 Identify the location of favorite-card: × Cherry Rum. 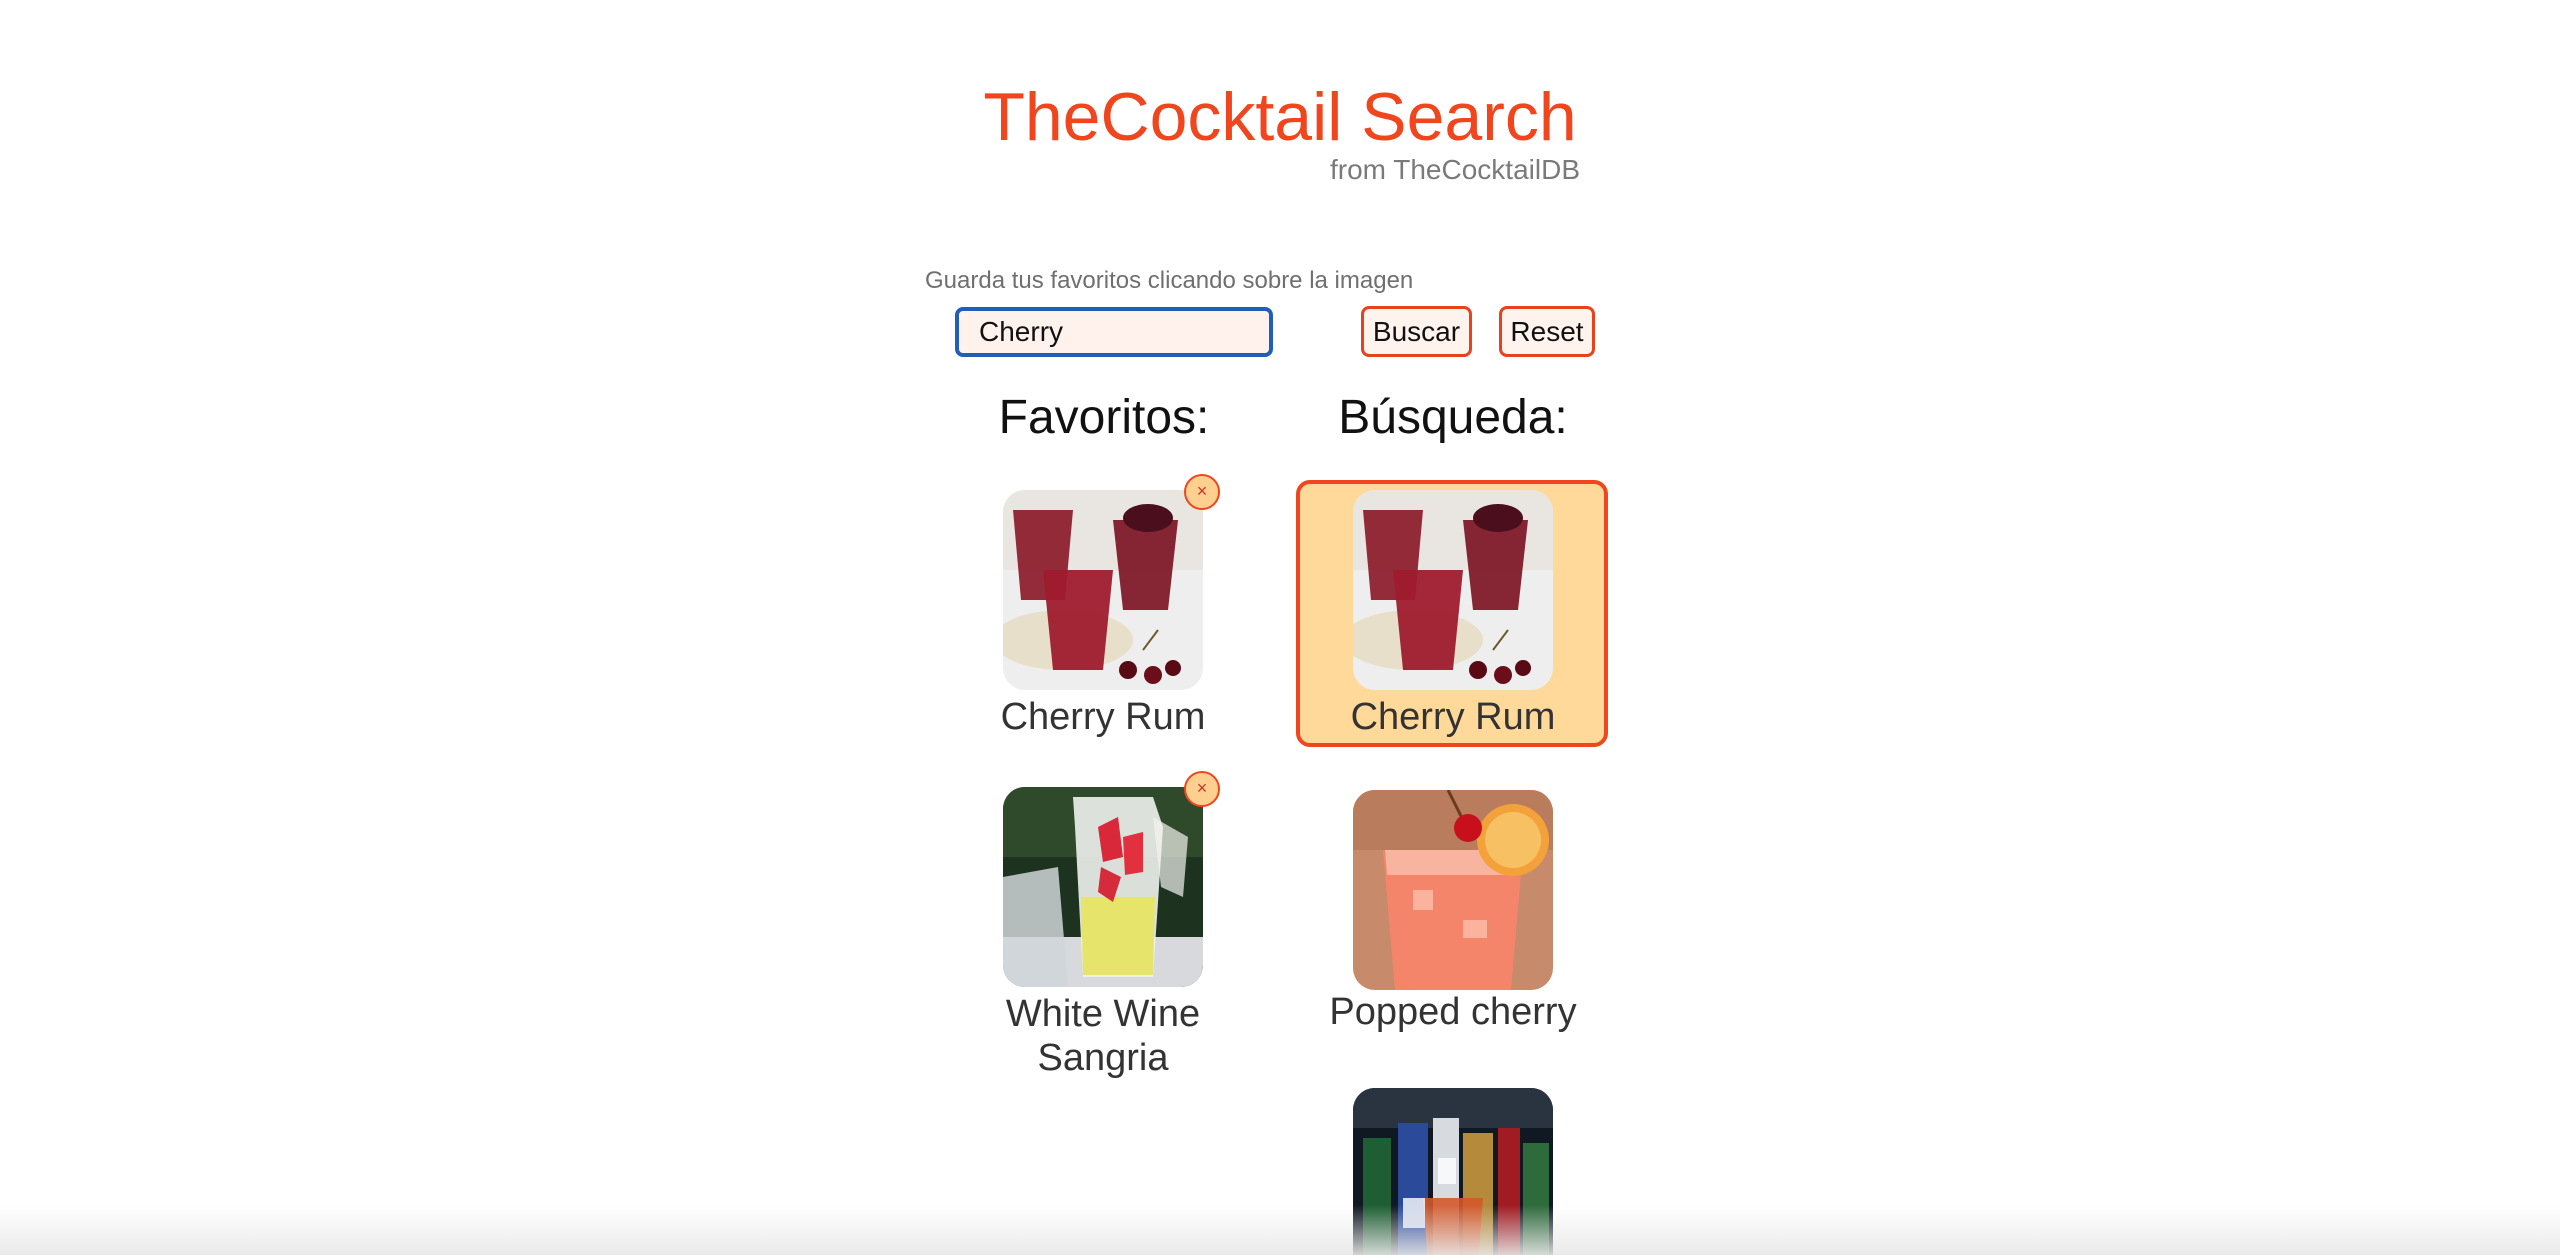
(1110, 607).